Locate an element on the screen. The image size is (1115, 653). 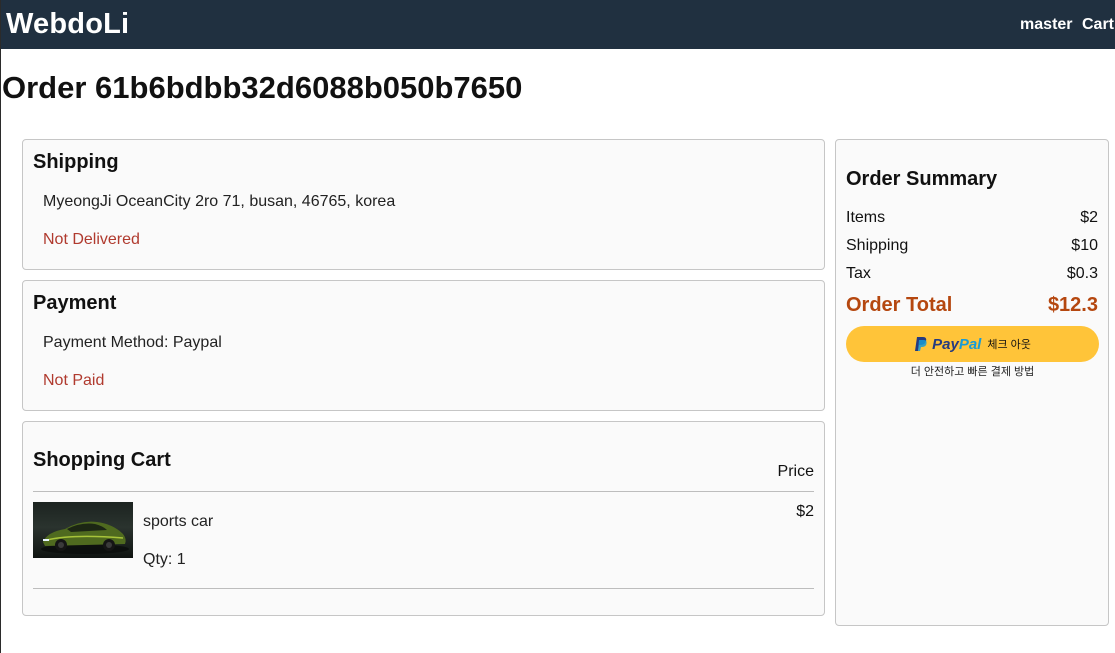
summary-row-total: Order Total $12.3 is located at coordinates (972, 305).